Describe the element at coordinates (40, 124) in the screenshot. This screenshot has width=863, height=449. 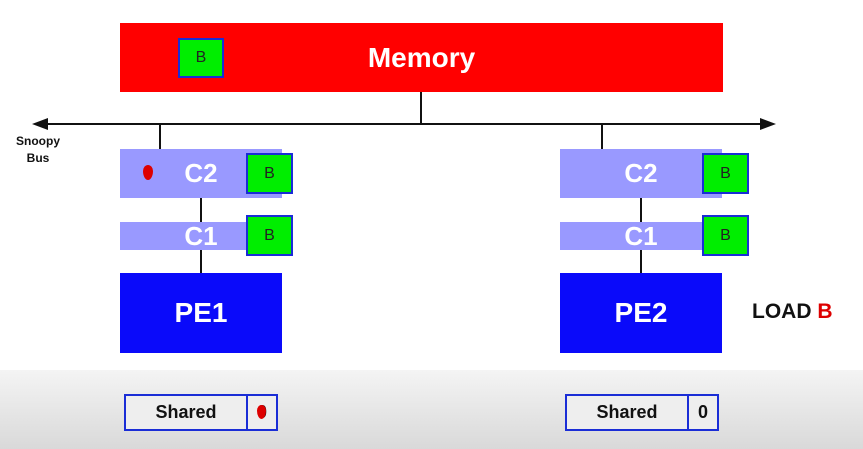
I see `bus-left-arrowhead` at that location.